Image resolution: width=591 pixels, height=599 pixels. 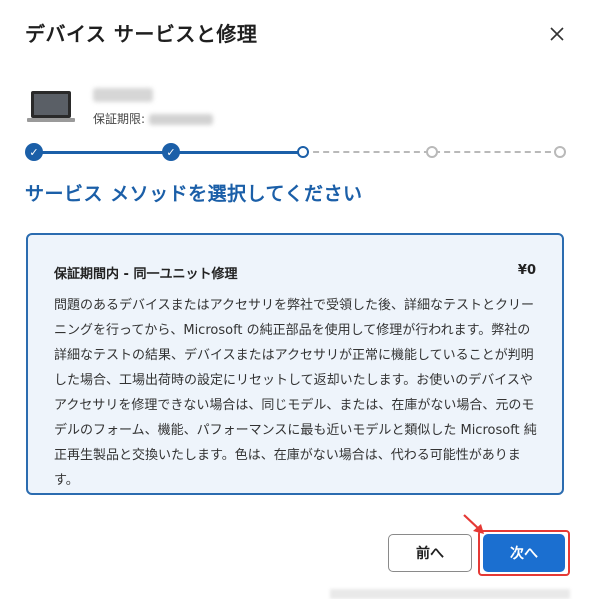 What do you see at coordinates (432, 152) in the screenshot?
I see `step-4-pending` at bounding box center [432, 152].